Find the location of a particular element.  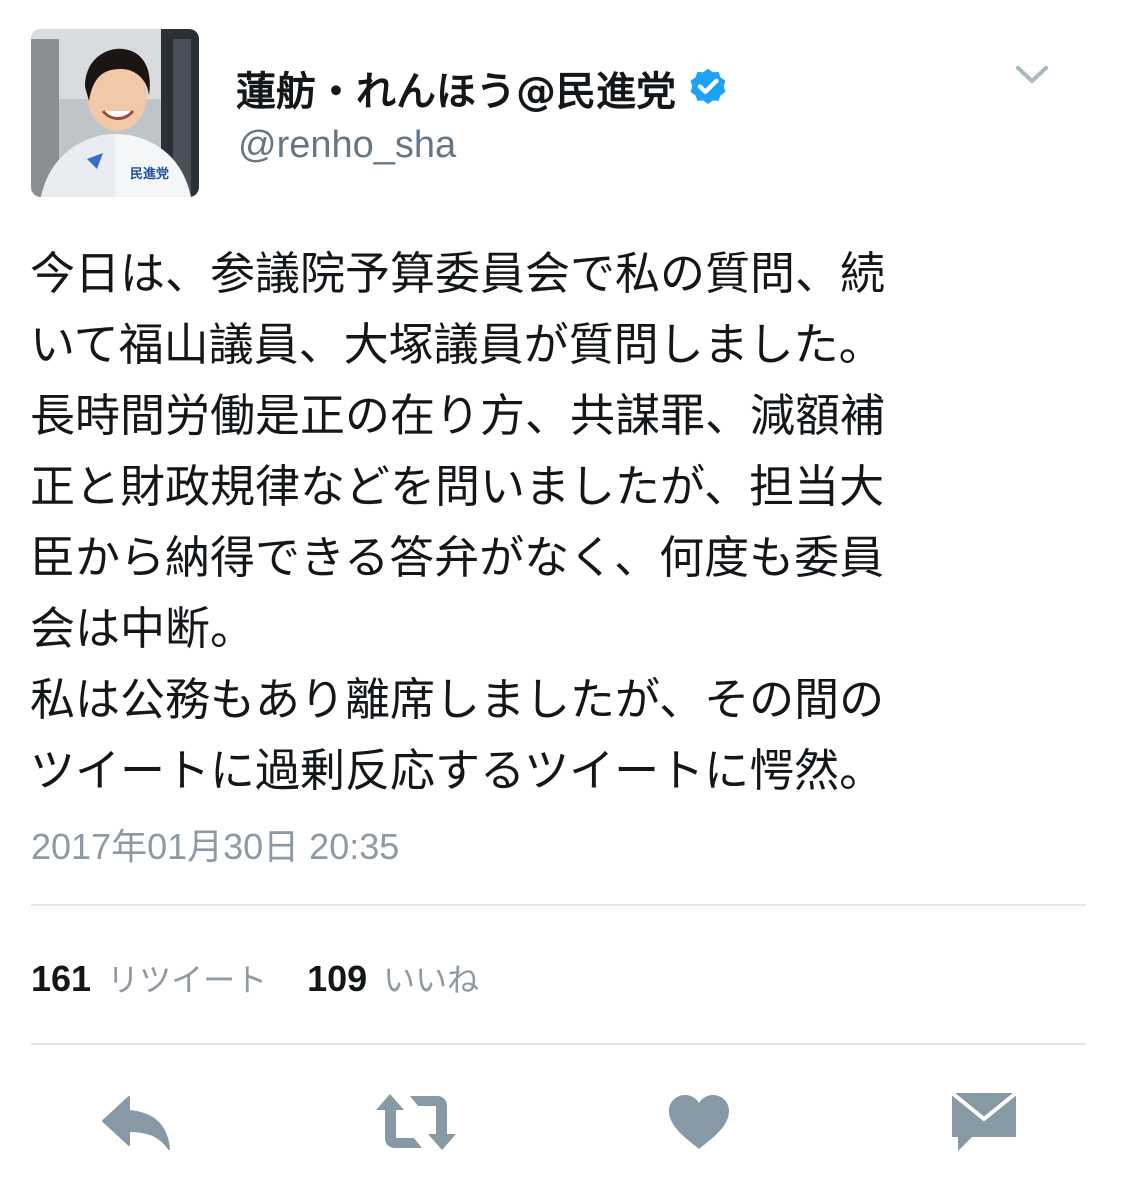

profile-photo-icon: 民進党 is located at coordinates (115, 113).